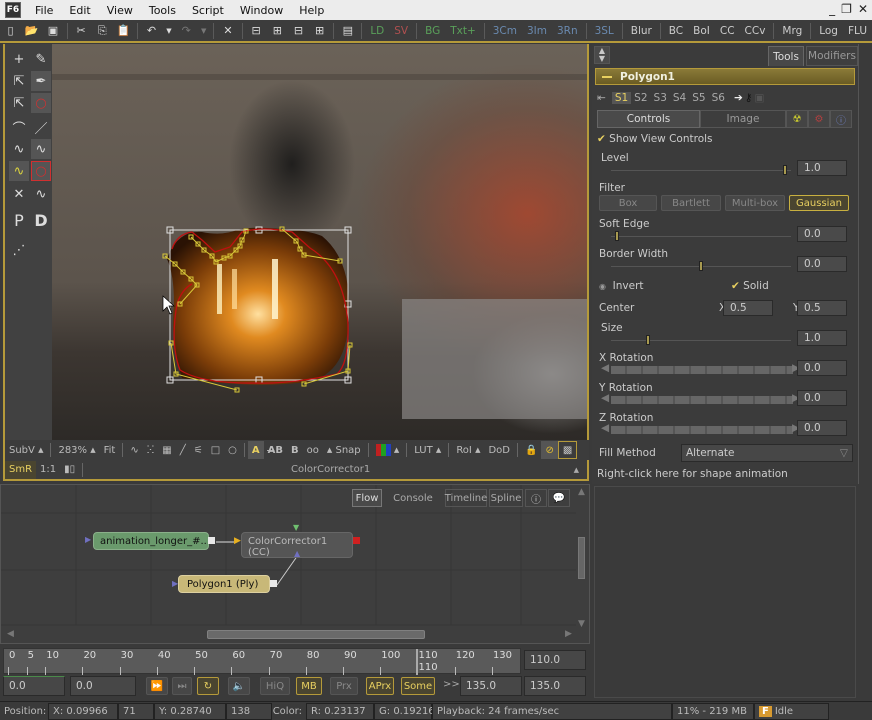  Describe the element at coordinates (356, 540) in the screenshot. I see `output-port` at that location.